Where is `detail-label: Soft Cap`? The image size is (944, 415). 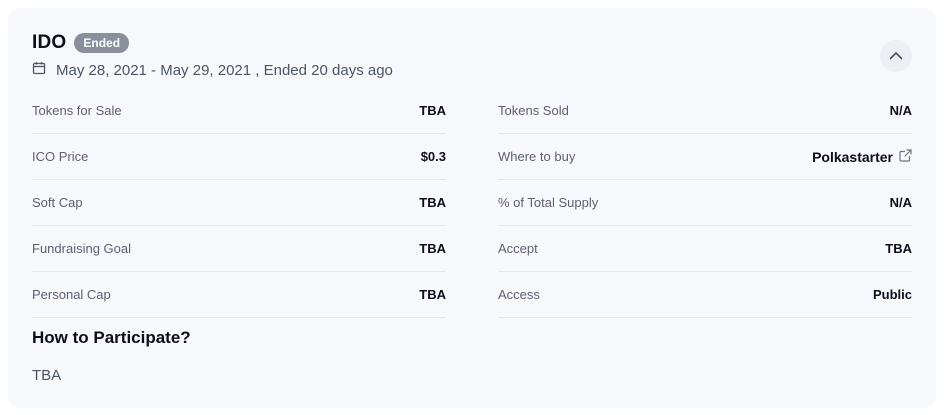 detail-label: Soft Cap is located at coordinates (57, 202).